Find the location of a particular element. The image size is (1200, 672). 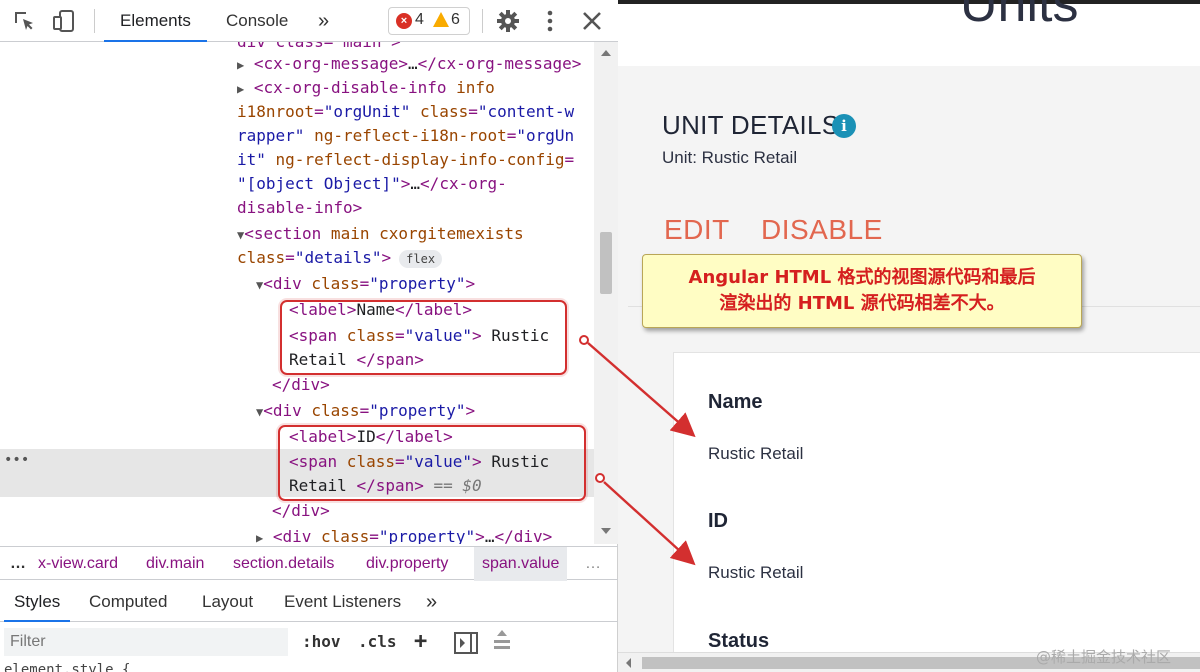

toggle-sidebar-icon is located at coordinates (466, 643).